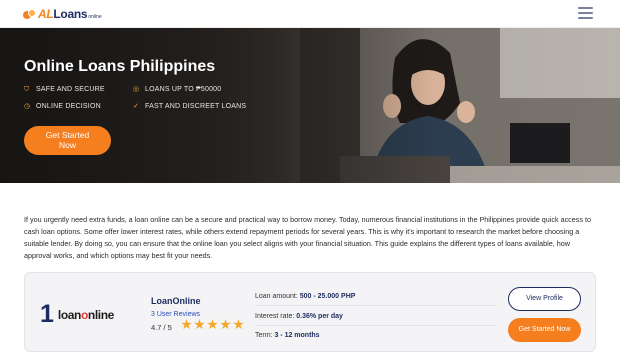 Image resolution: width=620 pixels, height=352 pixels. I want to click on loan-amount-value: 500 - 25.000 PHP, so click(327, 296).